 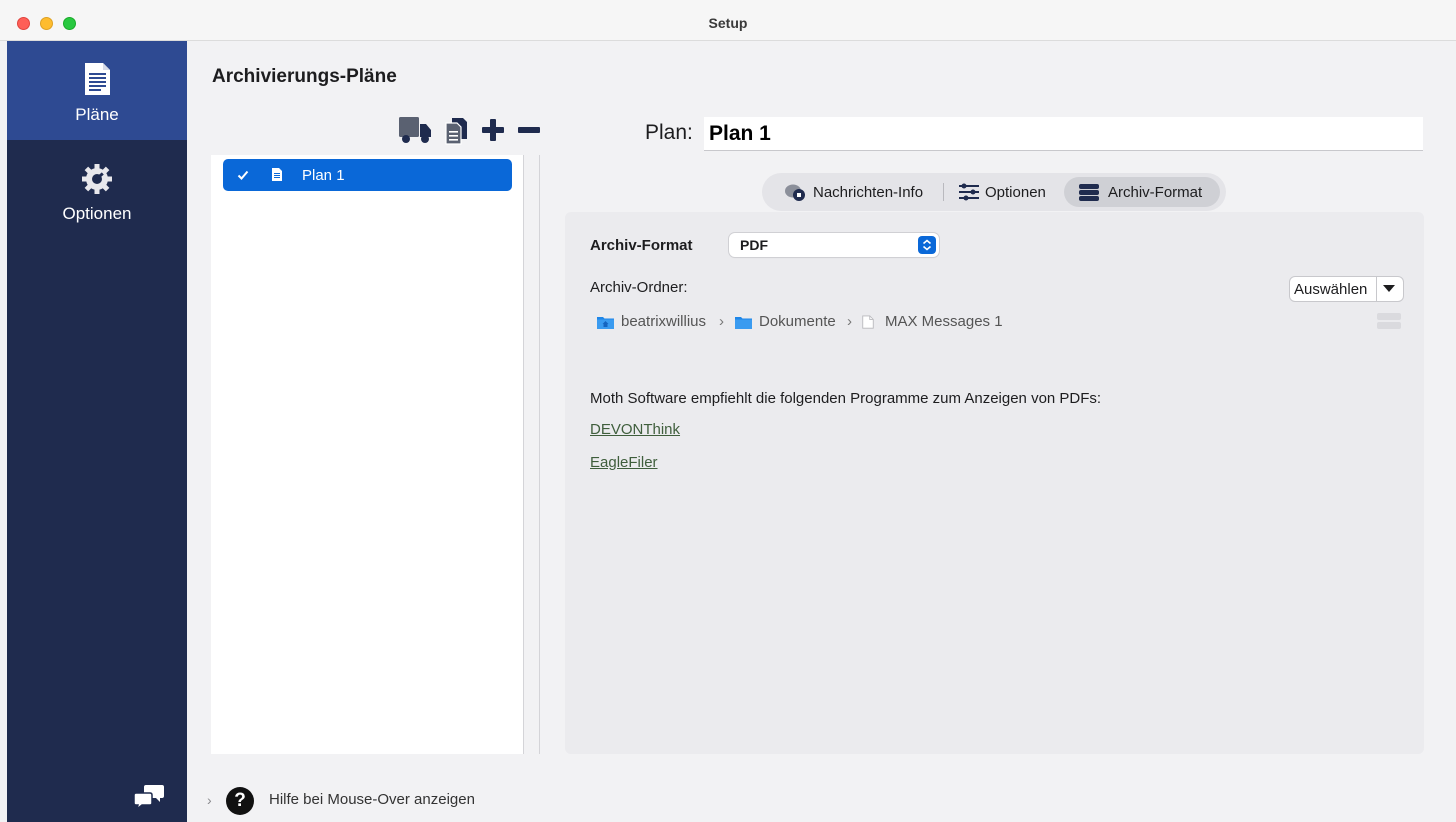 I want to click on button-divider, so click(x=1376, y=289).